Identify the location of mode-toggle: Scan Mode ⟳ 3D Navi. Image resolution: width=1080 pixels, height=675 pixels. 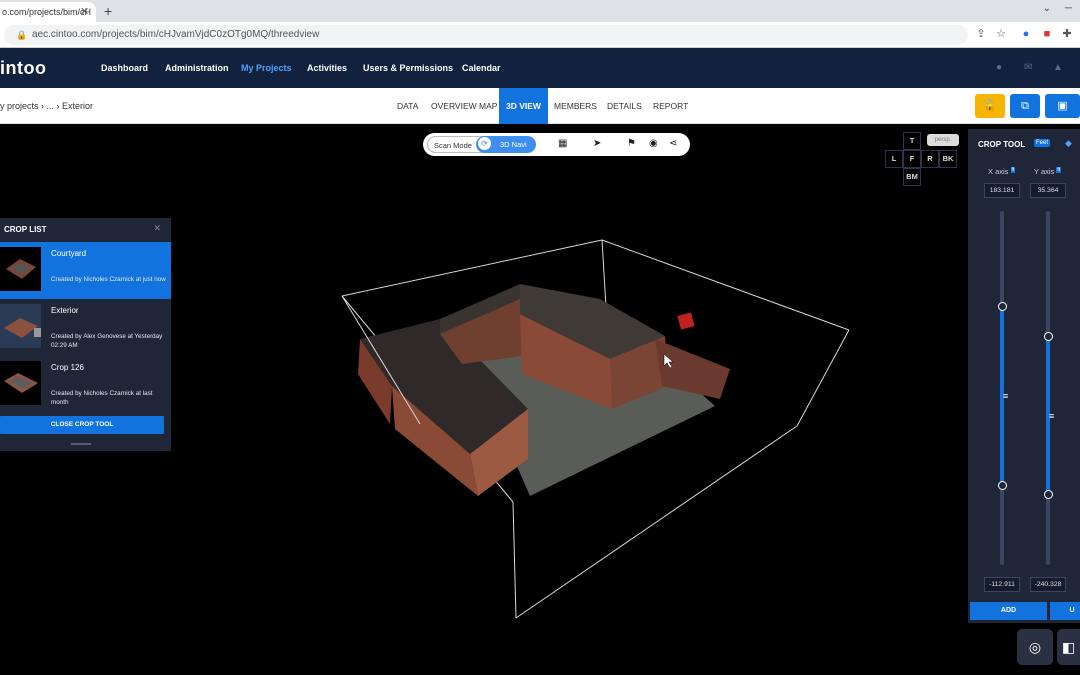
(481, 144).